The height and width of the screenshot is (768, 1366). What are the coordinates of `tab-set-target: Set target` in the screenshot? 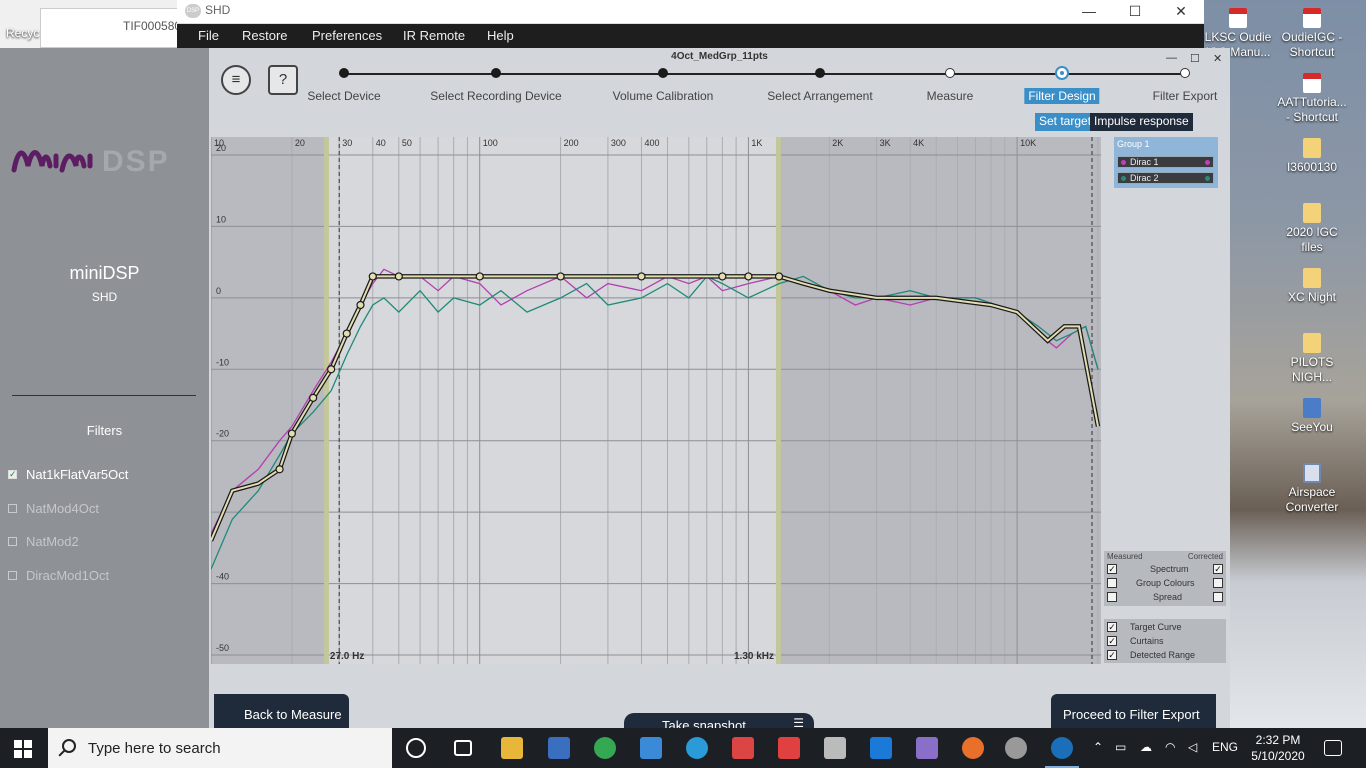 It's located at (1065, 122).